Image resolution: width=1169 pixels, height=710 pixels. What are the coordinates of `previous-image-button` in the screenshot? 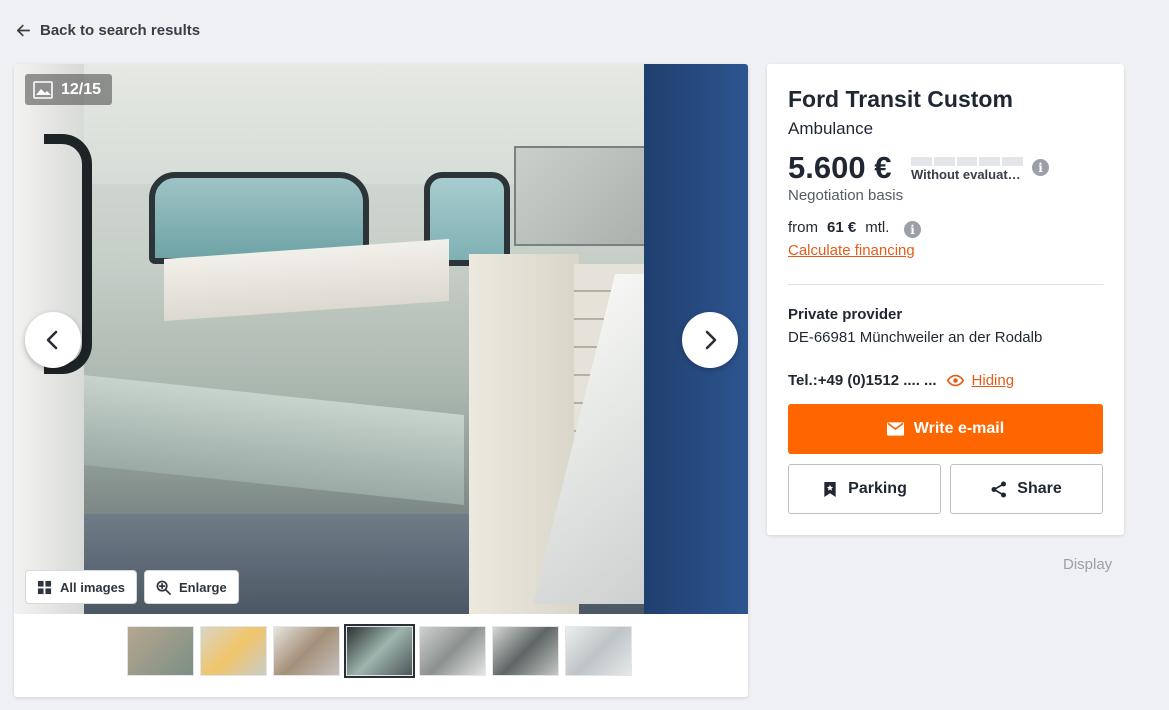 It's located at (53, 340).